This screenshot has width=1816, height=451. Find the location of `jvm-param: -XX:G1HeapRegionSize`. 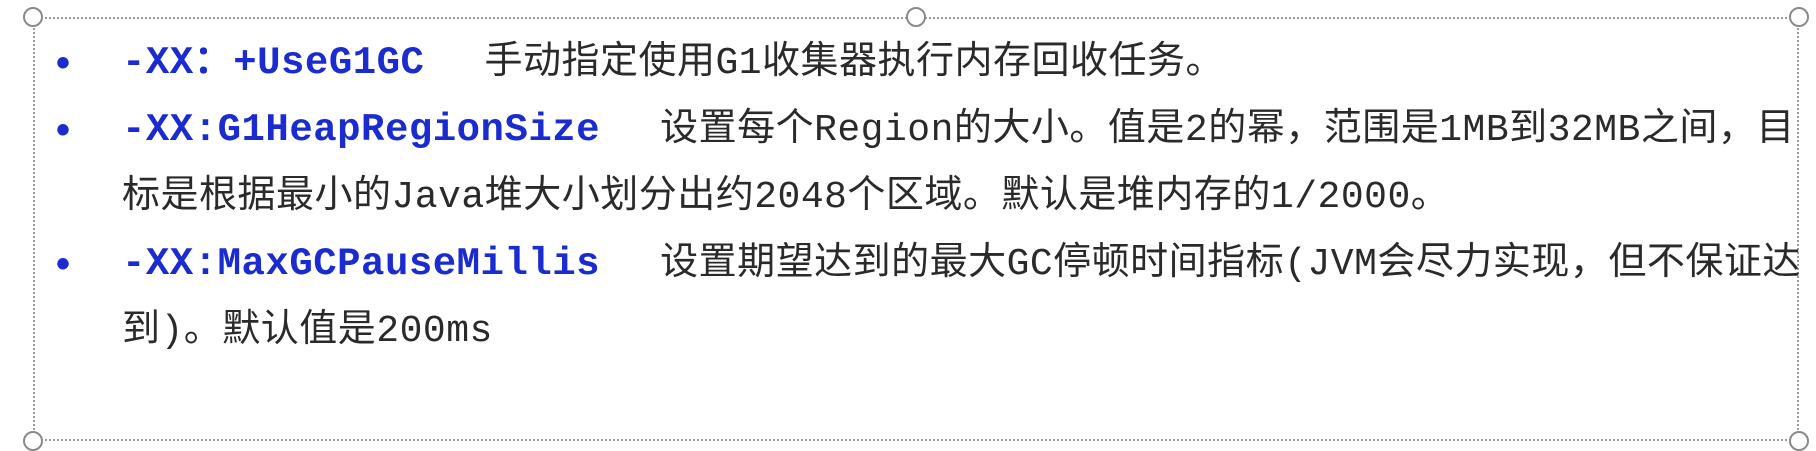

jvm-param: -XX:G1HeapRegionSize is located at coordinates (361, 130).